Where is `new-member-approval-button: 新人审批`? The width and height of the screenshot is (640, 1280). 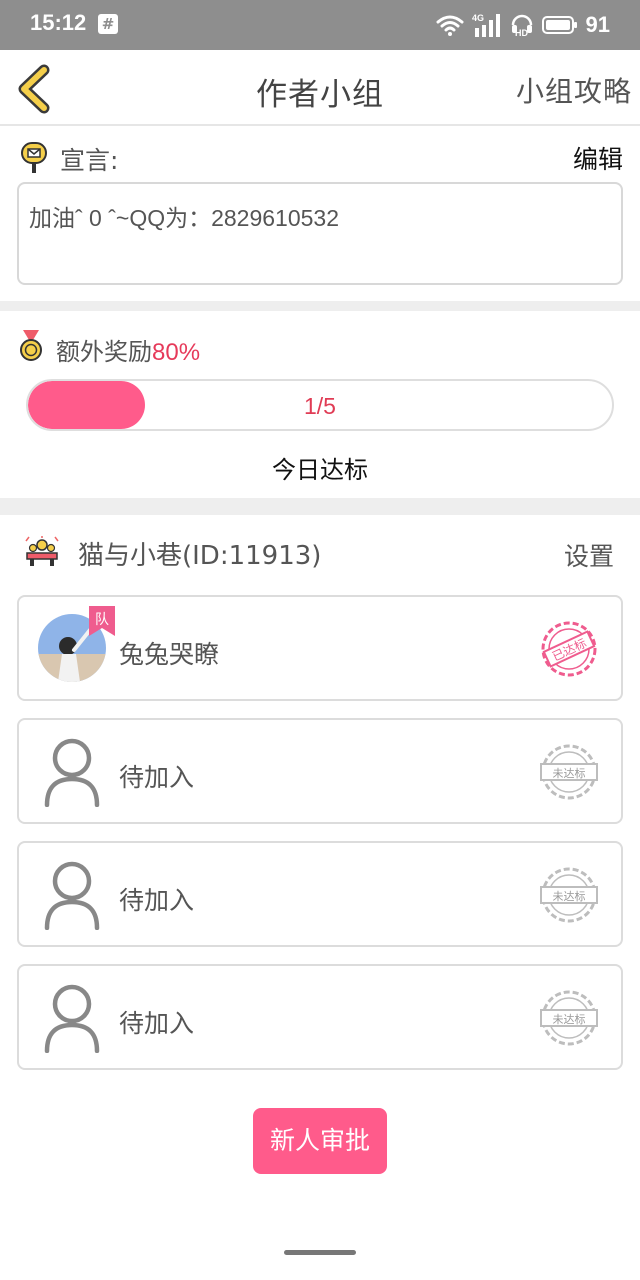
new-member-approval-button: 新人审批 is located at coordinates (320, 1141).